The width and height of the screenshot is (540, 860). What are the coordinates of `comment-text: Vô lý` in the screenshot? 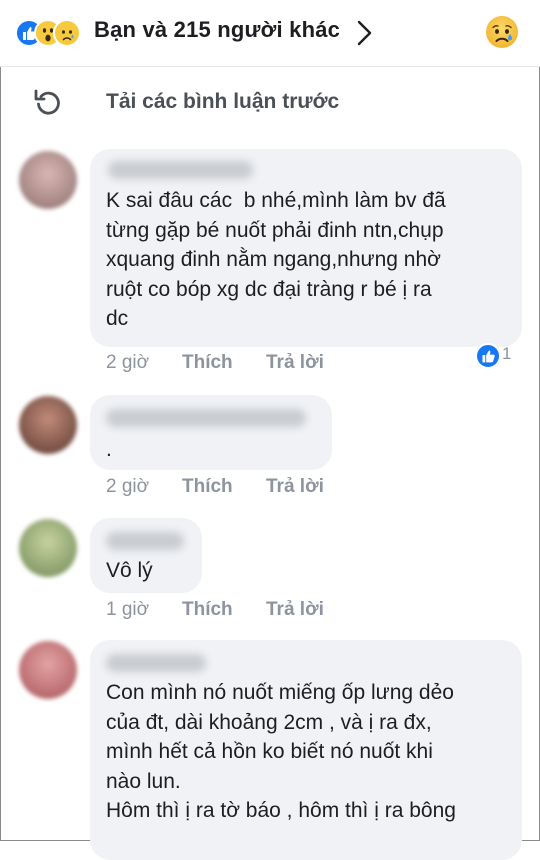 It's located at (129, 570).